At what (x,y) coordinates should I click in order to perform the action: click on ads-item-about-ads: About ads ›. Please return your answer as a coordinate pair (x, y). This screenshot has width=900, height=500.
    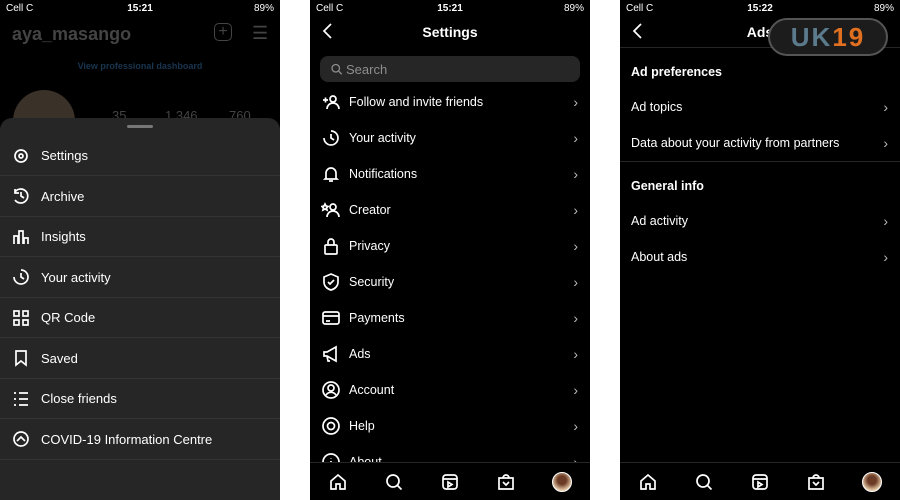
    Looking at the image, I should click on (760, 257).